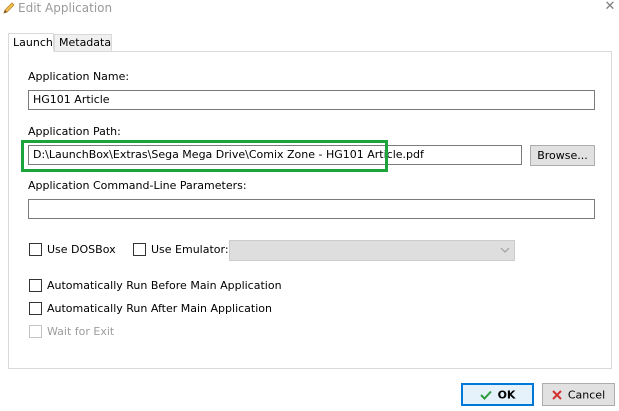  I want to click on checkmark-icon, so click(485, 395).